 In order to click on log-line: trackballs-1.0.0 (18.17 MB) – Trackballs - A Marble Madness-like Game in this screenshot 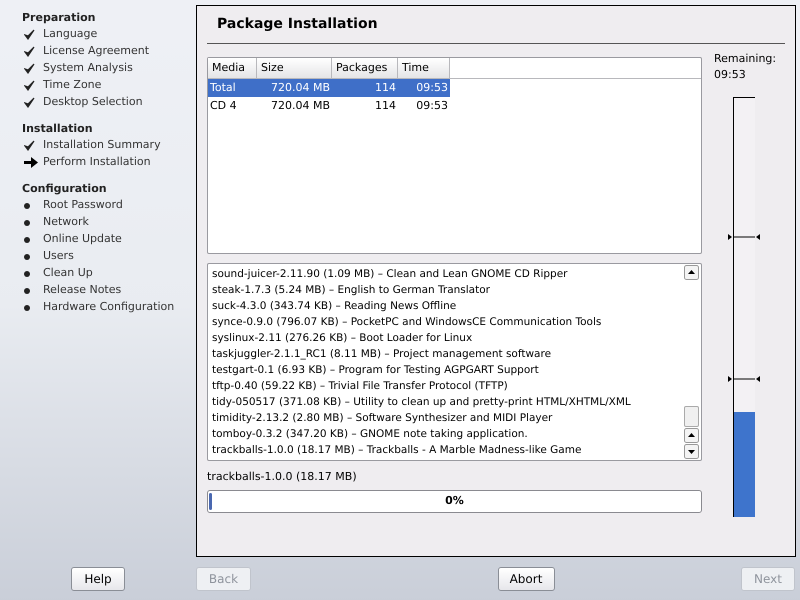, I will do `click(397, 450)`.